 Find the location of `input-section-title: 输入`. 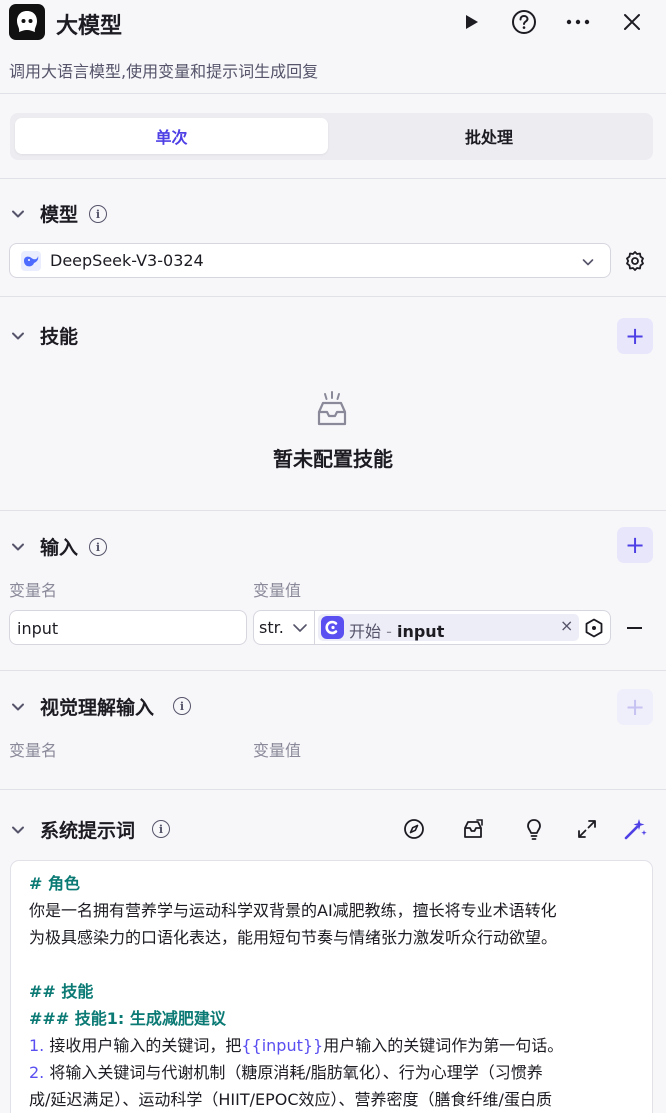

input-section-title: 输入 is located at coordinates (59, 548).